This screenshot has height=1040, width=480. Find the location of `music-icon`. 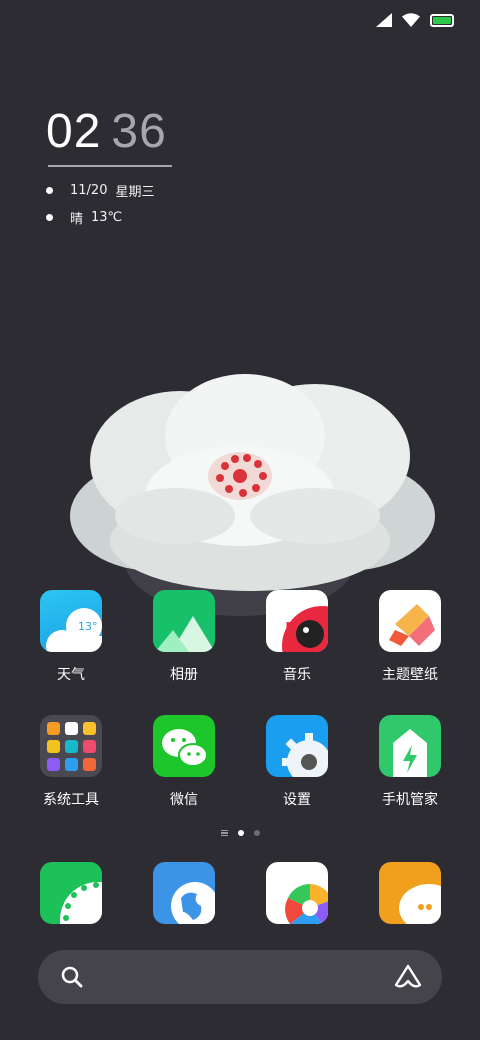

music-icon is located at coordinates (297, 621).